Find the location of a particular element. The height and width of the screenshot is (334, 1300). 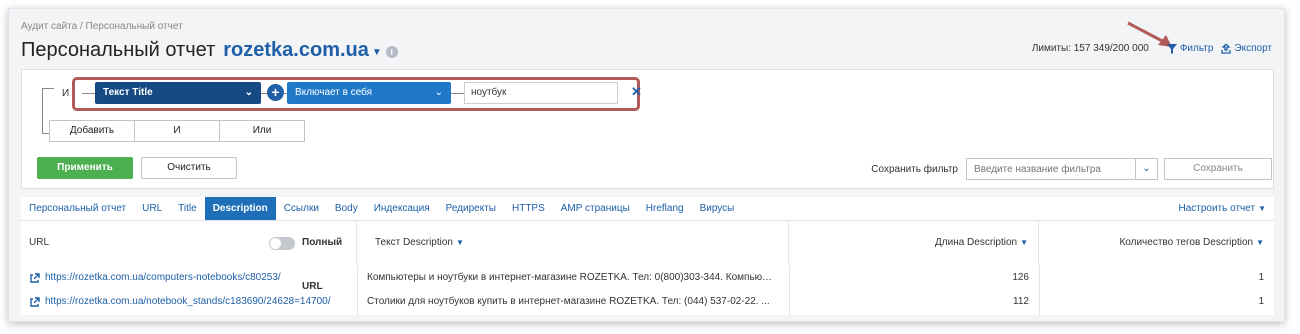

limits-text: Лимиты: 157 349/200 000 is located at coordinates (1090, 48).